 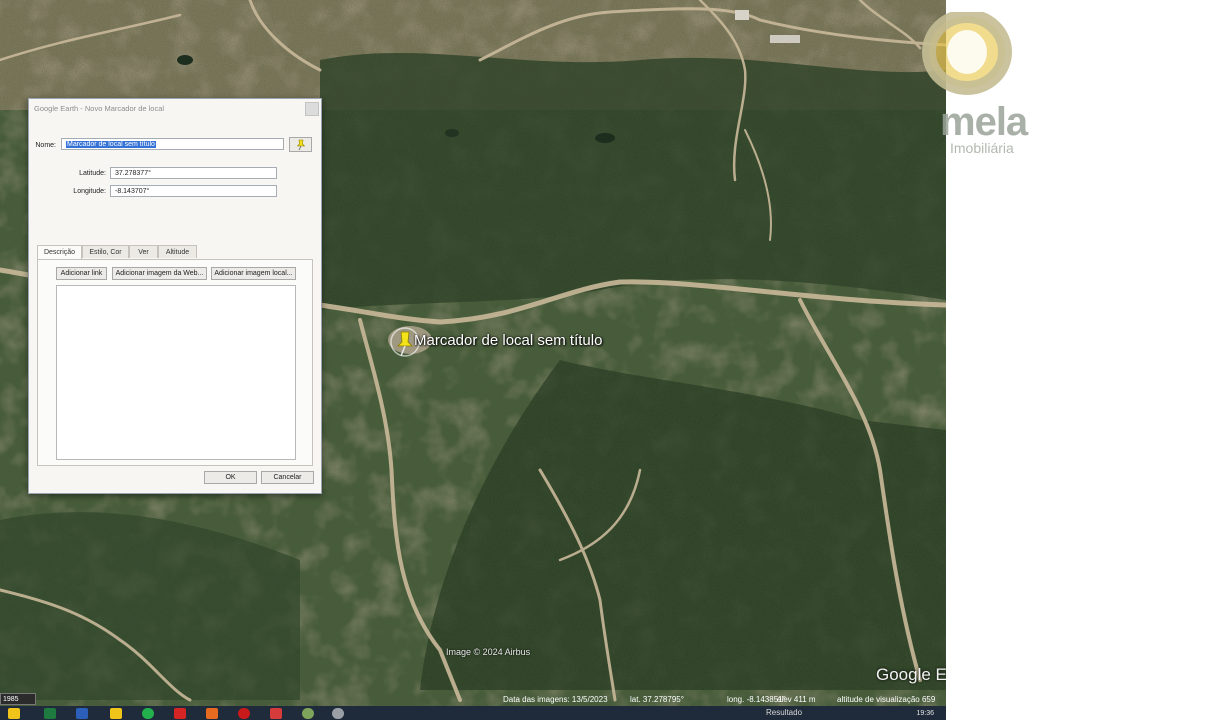 What do you see at coordinates (50, 713) in the screenshot?
I see `excel-icon` at bounding box center [50, 713].